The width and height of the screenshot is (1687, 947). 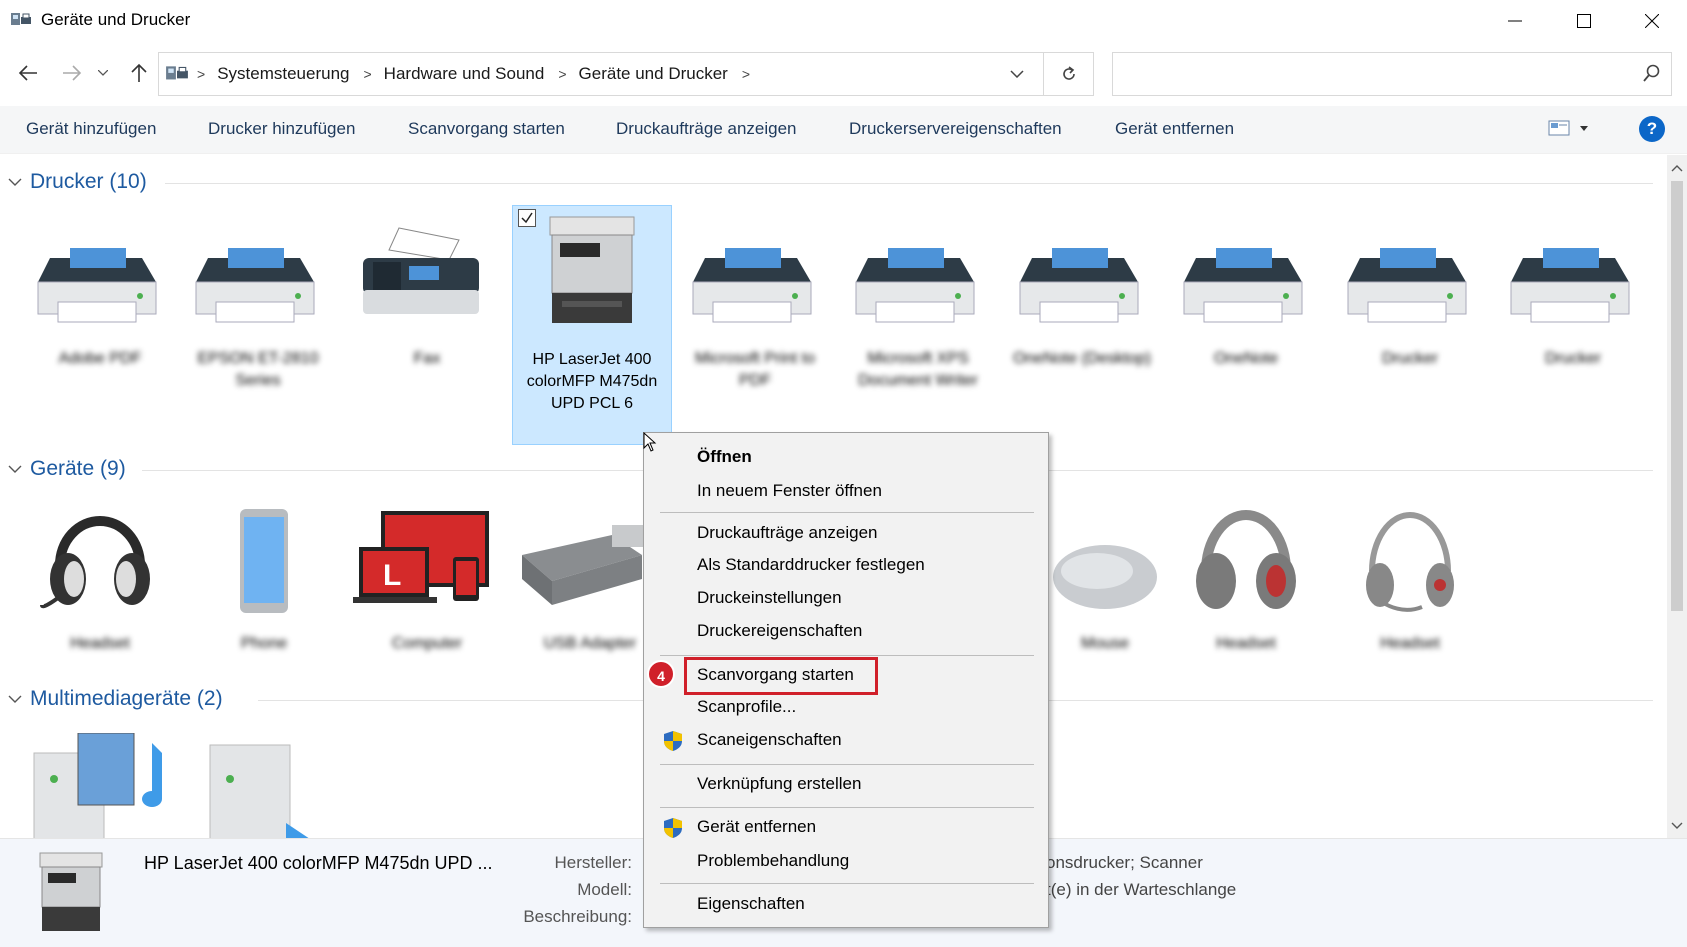 What do you see at coordinates (139, 73) in the screenshot?
I see `up-button` at bounding box center [139, 73].